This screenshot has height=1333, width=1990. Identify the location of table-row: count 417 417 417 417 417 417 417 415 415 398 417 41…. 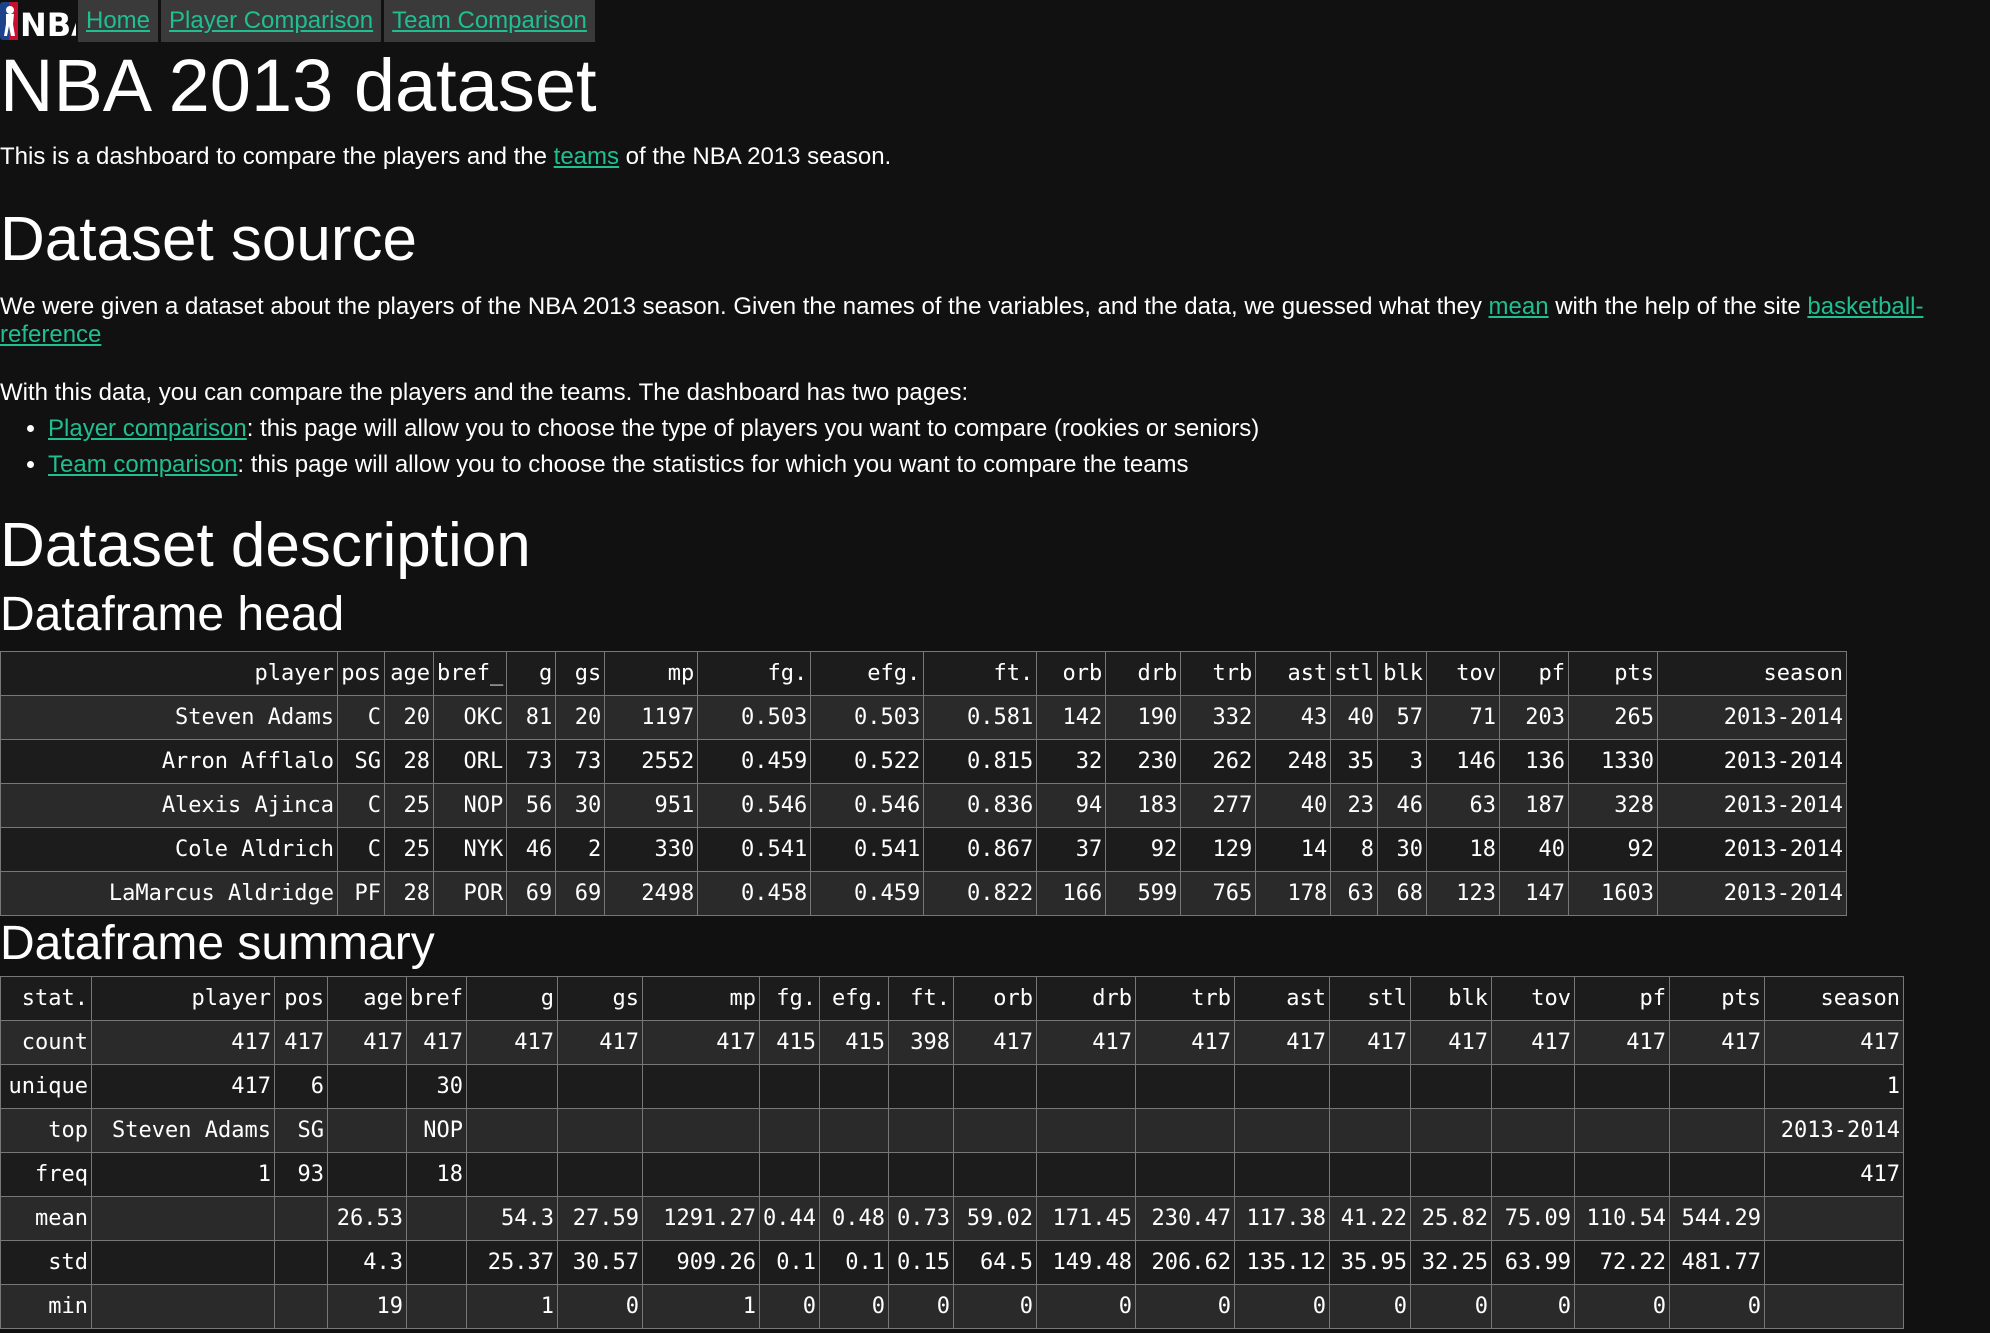
(952, 1042).